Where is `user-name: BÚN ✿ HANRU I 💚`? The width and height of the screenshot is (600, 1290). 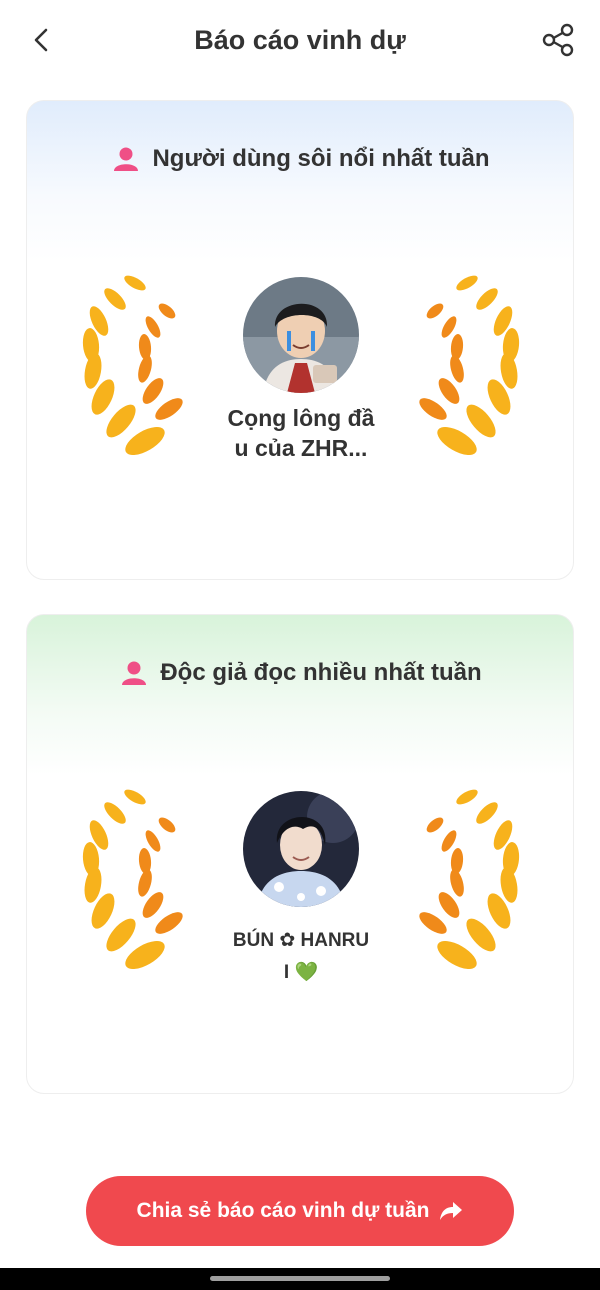
user-name: BÚN ✿ HANRU I 💚 is located at coordinates (301, 957).